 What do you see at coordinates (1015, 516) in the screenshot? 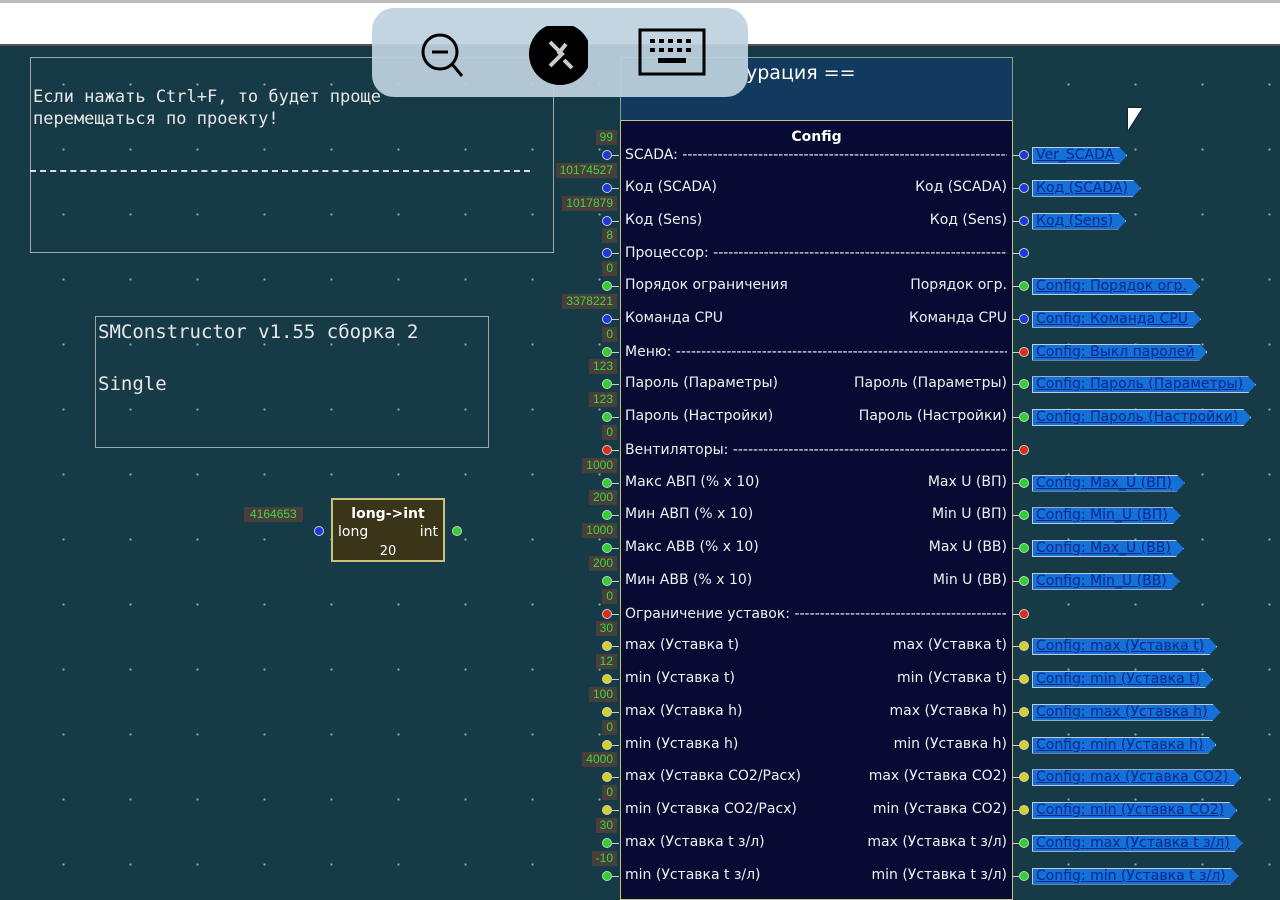
I see `port-line` at bounding box center [1015, 516].